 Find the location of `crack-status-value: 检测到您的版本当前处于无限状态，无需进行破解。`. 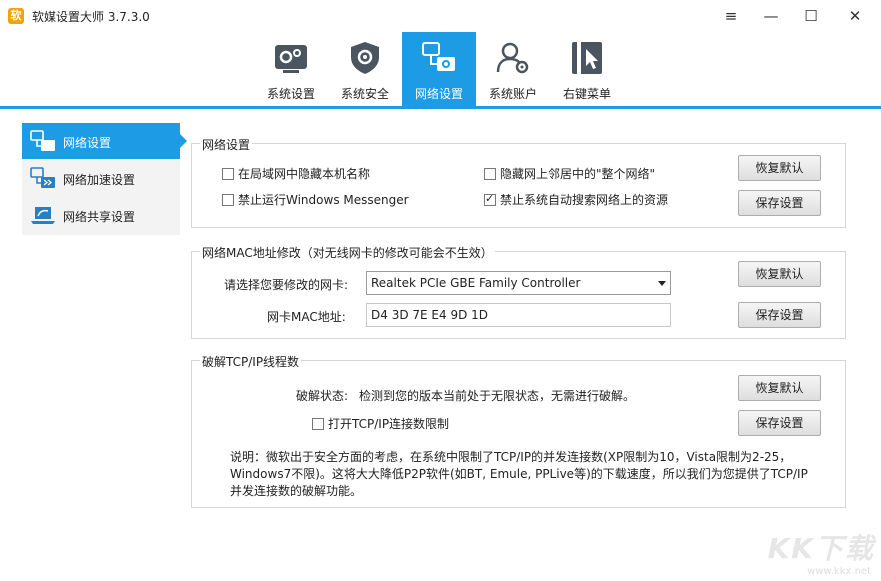

crack-status-value: 检测到您的版本当前处于无限状态，无需进行破解。 is located at coordinates (497, 396).